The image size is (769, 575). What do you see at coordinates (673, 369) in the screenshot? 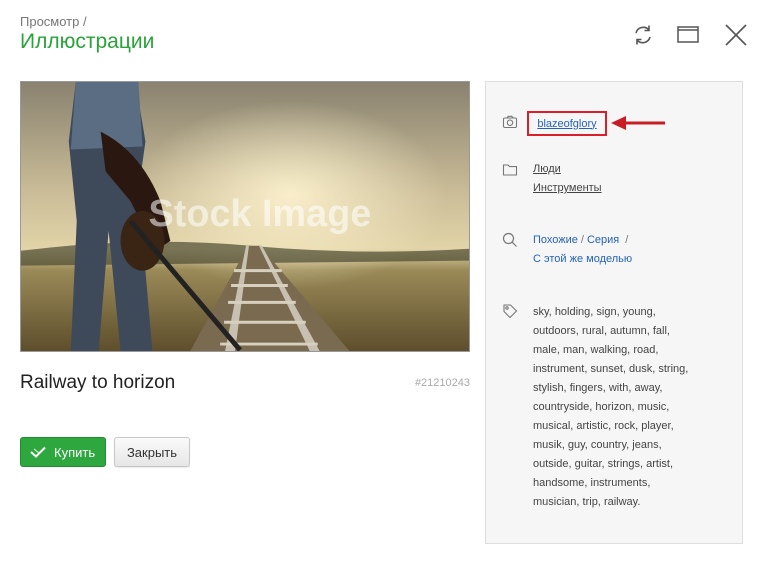
I see `tag-link: string,` at bounding box center [673, 369].